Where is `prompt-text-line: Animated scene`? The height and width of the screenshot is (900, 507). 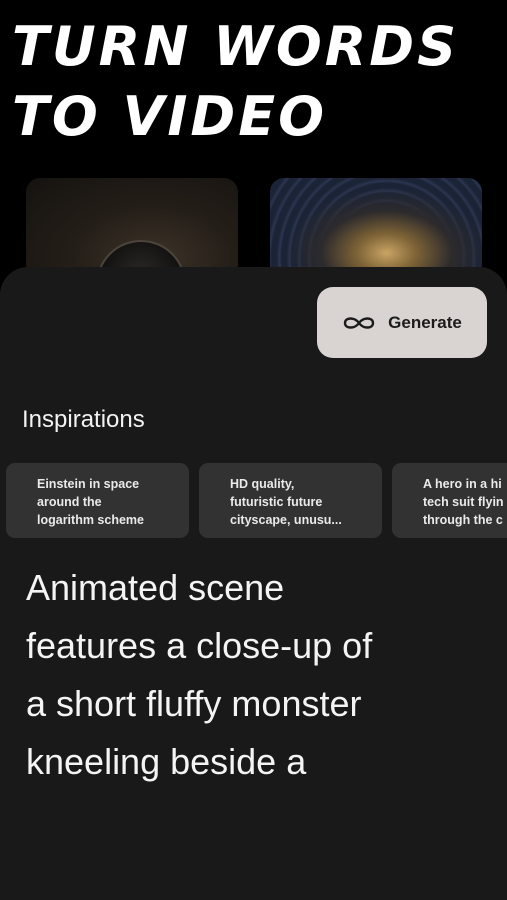 prompt-text-line: Animated scene is located at coordinates (155, 587).